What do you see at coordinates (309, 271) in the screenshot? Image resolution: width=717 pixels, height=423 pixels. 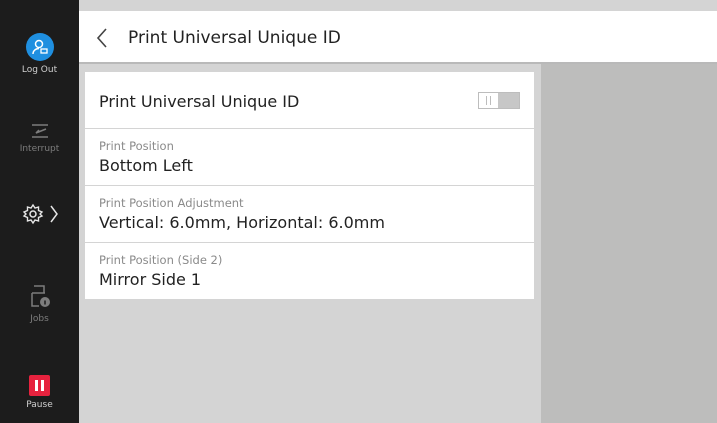 I see `print-position-side2-row: Print Position (Side 2) Mirror Side 1` at bounding box center [309, 271].